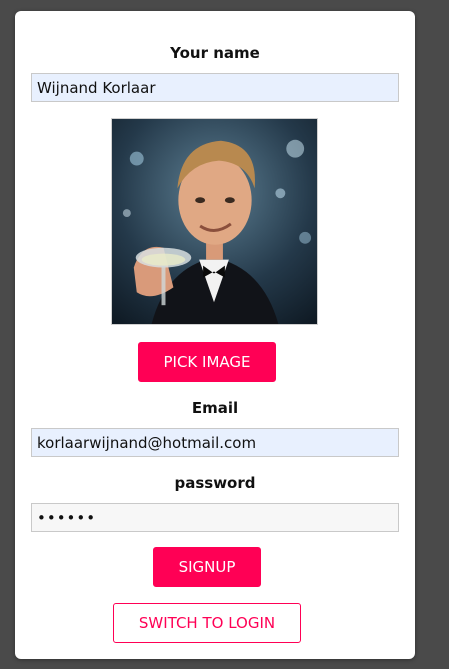 This screenshot has height=669, width=449. Describe the element at coordinates (207, 567) in the screenshot. I see `signup-button: SIGNUP` at that location.